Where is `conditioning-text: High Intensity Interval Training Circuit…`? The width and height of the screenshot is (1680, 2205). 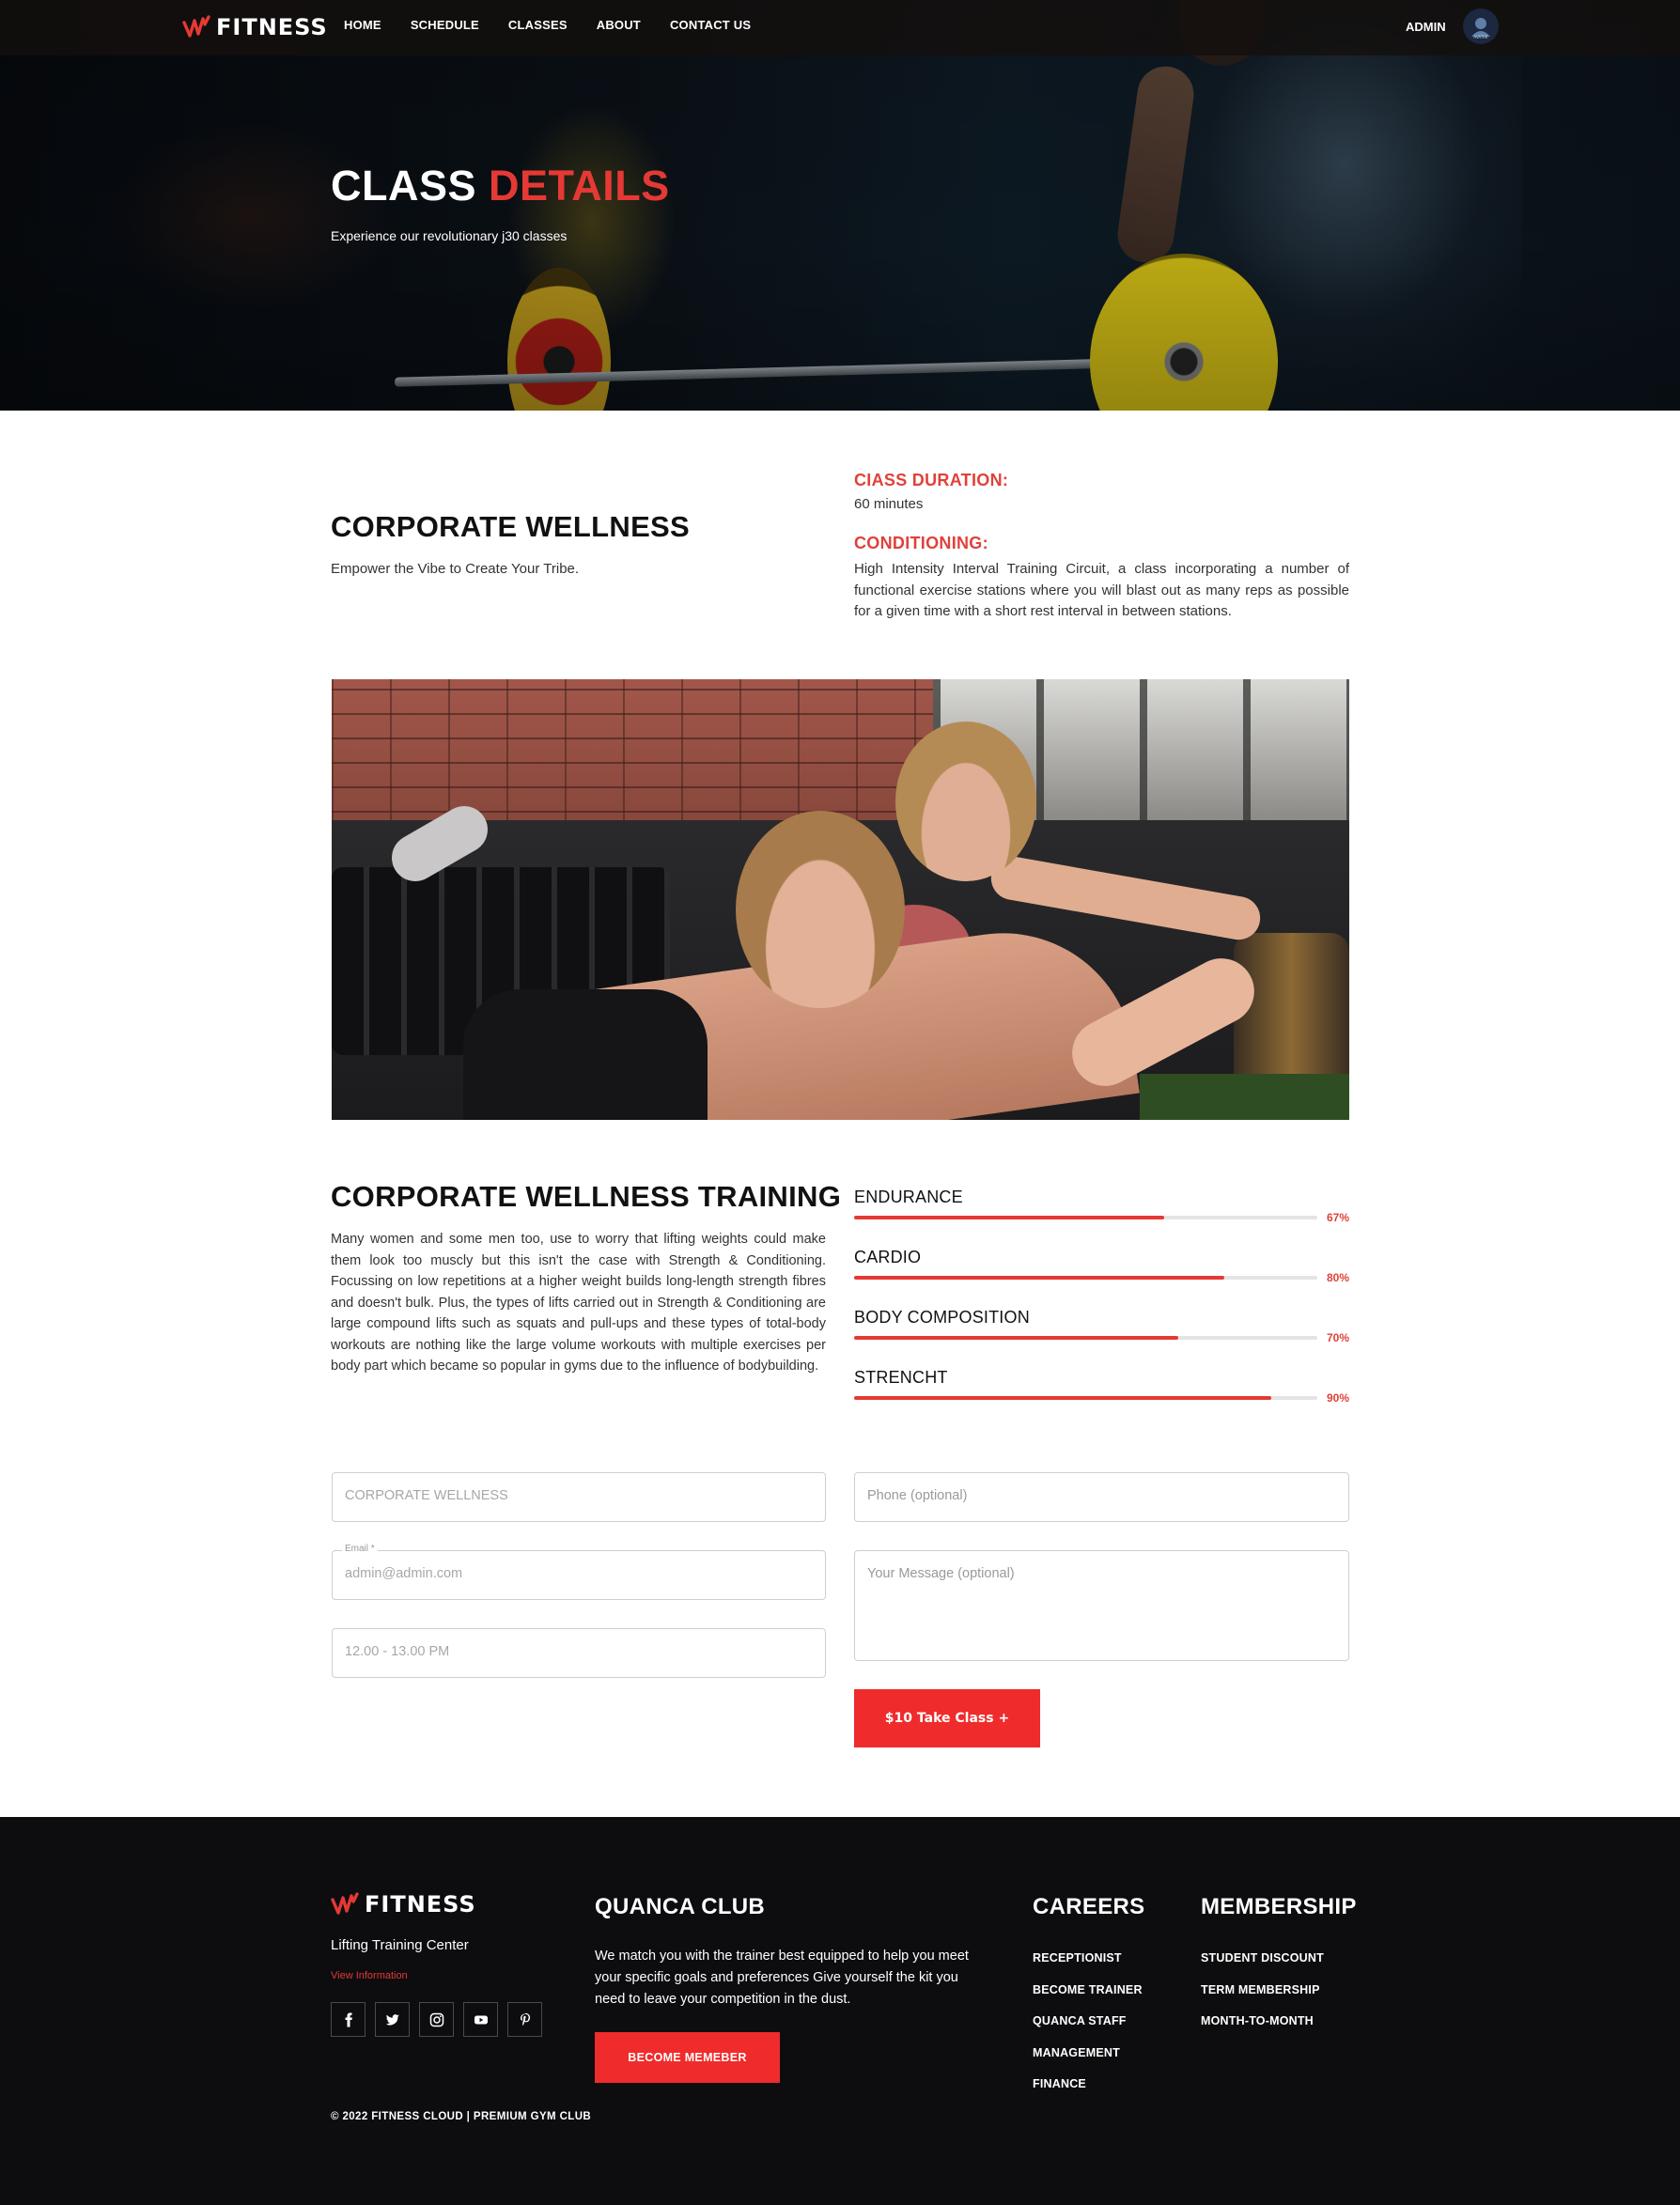 conditioning-text: High Intensity Interval Training Circuit… is located at coordinates (1101, 590).